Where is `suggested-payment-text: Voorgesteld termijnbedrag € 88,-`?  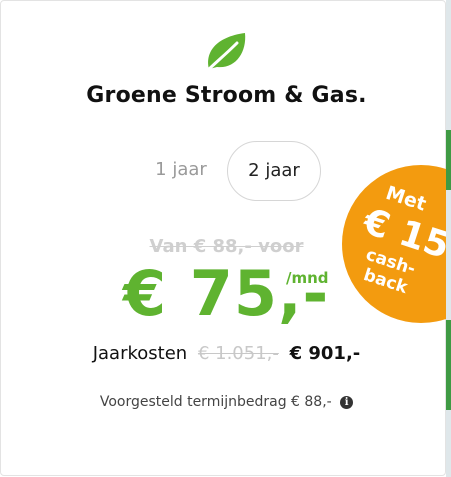 suggested-payment-text: Voorgesteld termijnbedrag € 88,- is located at coordinates (215, 402).